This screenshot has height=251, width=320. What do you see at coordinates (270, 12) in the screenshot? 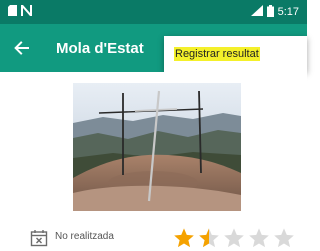
I see `battery-icon` at bounding box center [270, 12].